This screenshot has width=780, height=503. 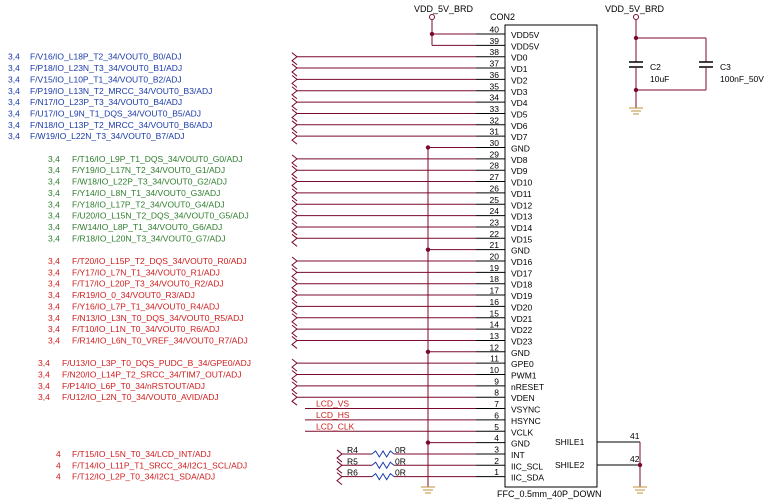 I want to click on net-prefix-8: 3,4, so click(x=44, y=397).